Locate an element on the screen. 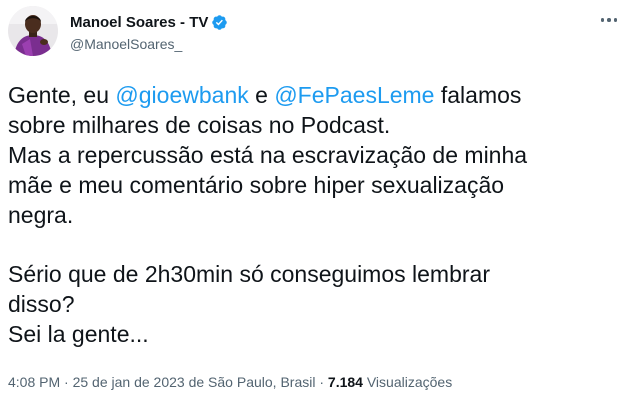 The height and width of the screenshot is (403, 631). tweet-date: 25 de jan de 2023 is located at coordinates (129, 382).